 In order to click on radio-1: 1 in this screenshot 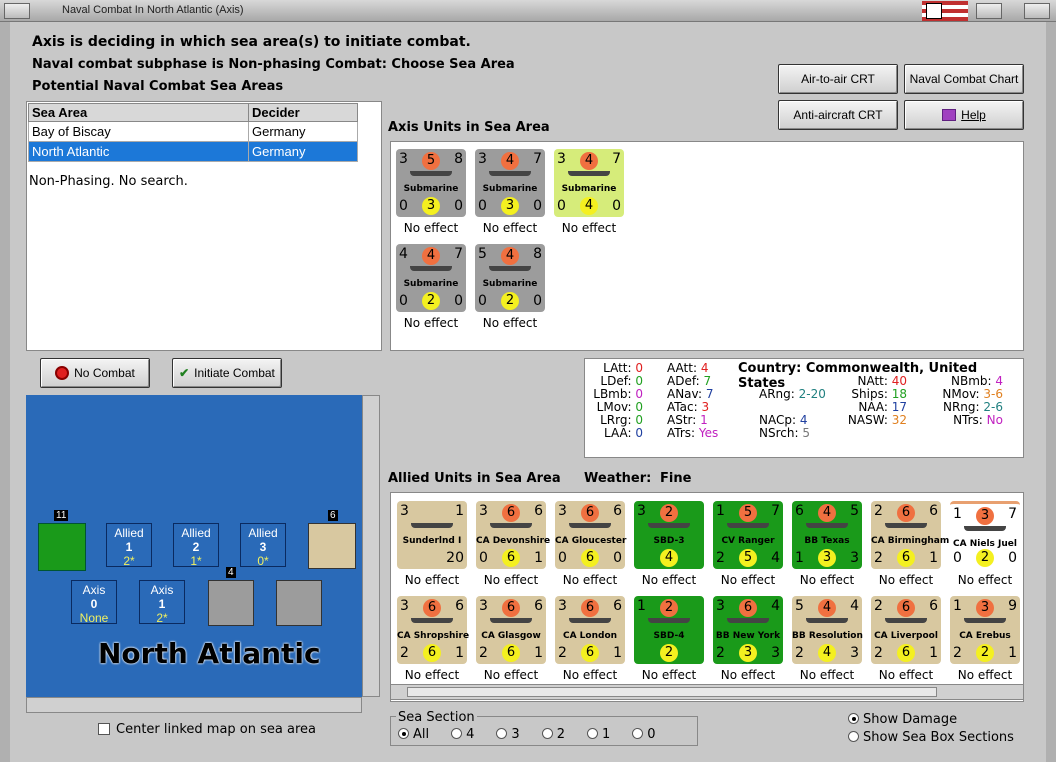, I will do `click(598, 734)`.